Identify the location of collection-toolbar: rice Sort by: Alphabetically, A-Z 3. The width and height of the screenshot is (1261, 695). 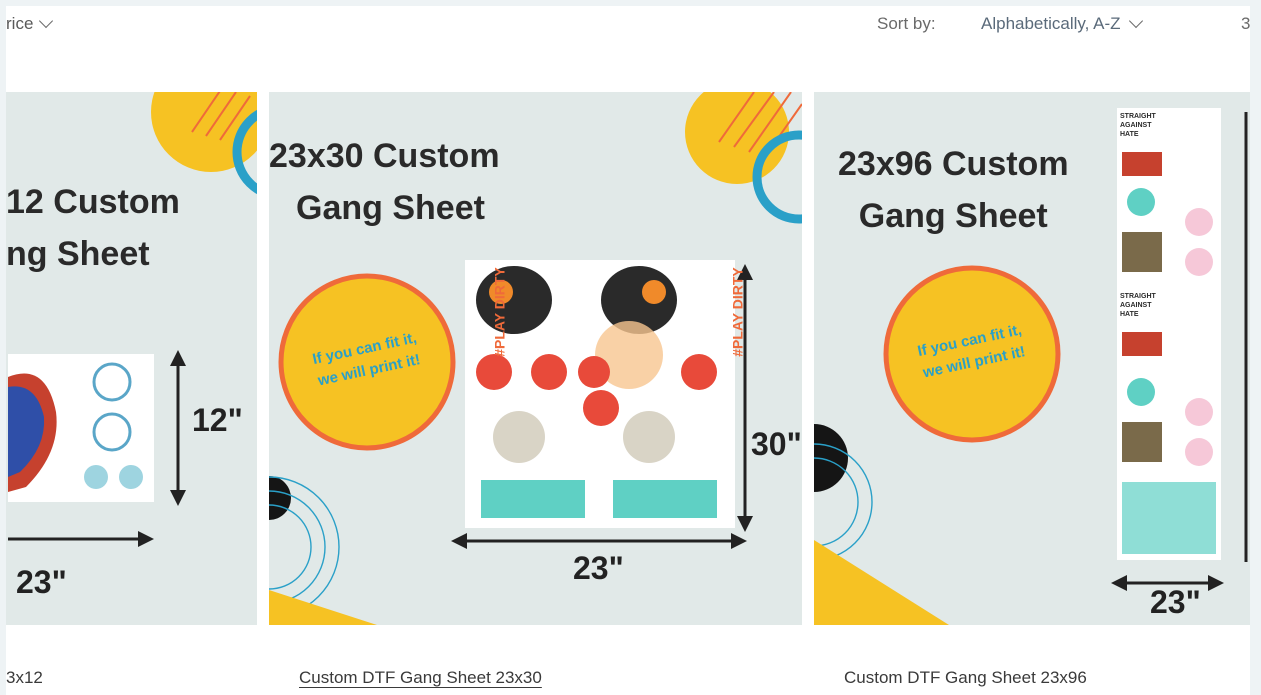
(630, 30).